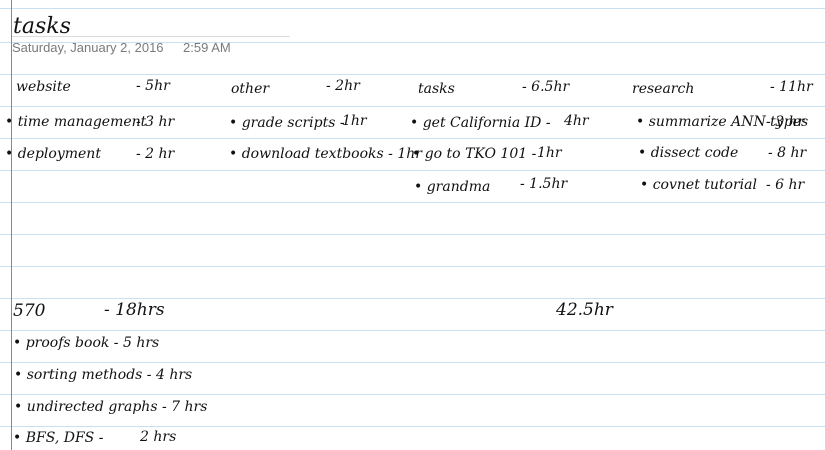 Image resolution: width=825 pixels, height=450 pixels. Describe the element at coordinates (92, 343) in the screenshot. I see `item-text: proofs book - 5 hrs` at that location.